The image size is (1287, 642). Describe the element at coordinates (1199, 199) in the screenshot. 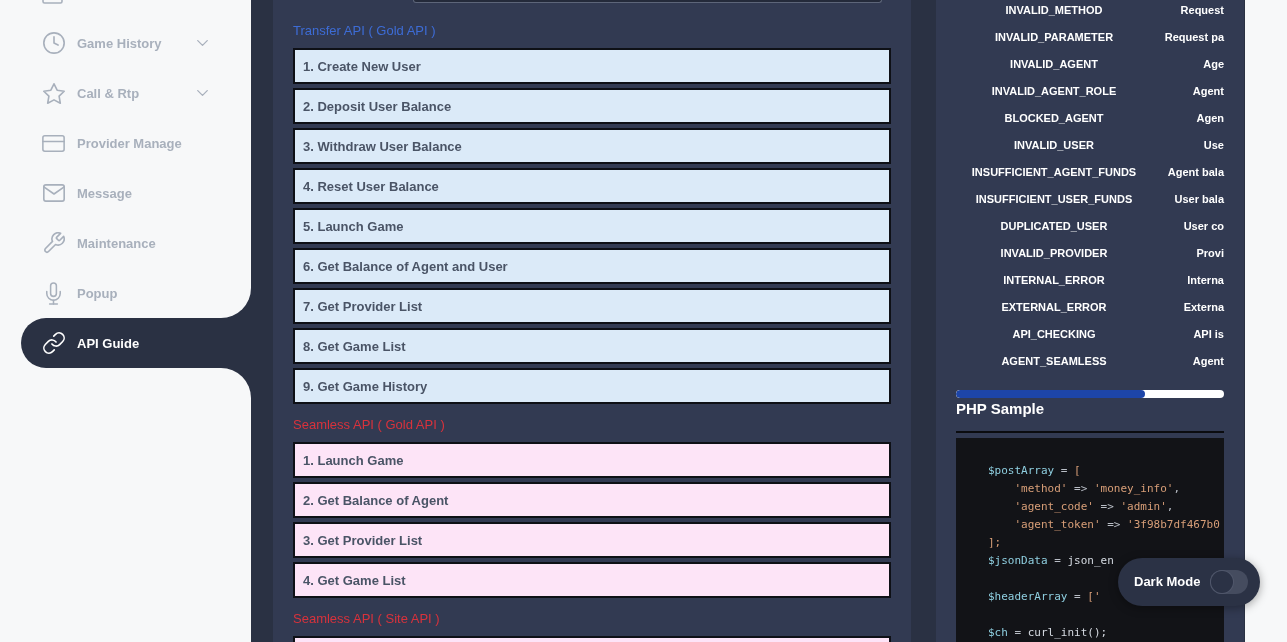

I see `table-cell-text: User bala` at that location.